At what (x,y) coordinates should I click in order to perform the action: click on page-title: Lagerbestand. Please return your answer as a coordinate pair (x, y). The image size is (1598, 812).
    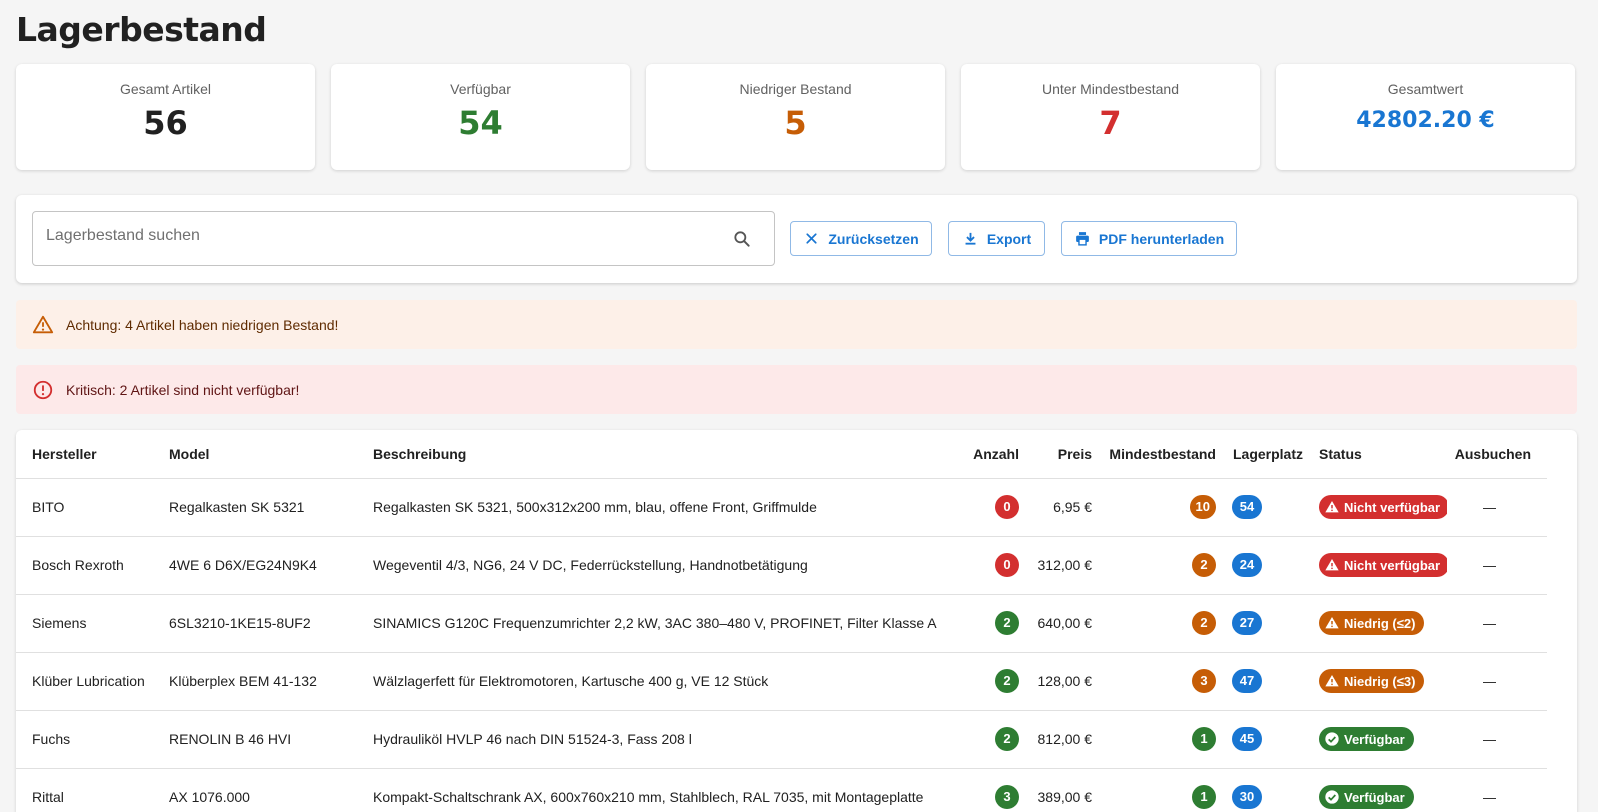
    Looking at the image, I should click on (141, 29).